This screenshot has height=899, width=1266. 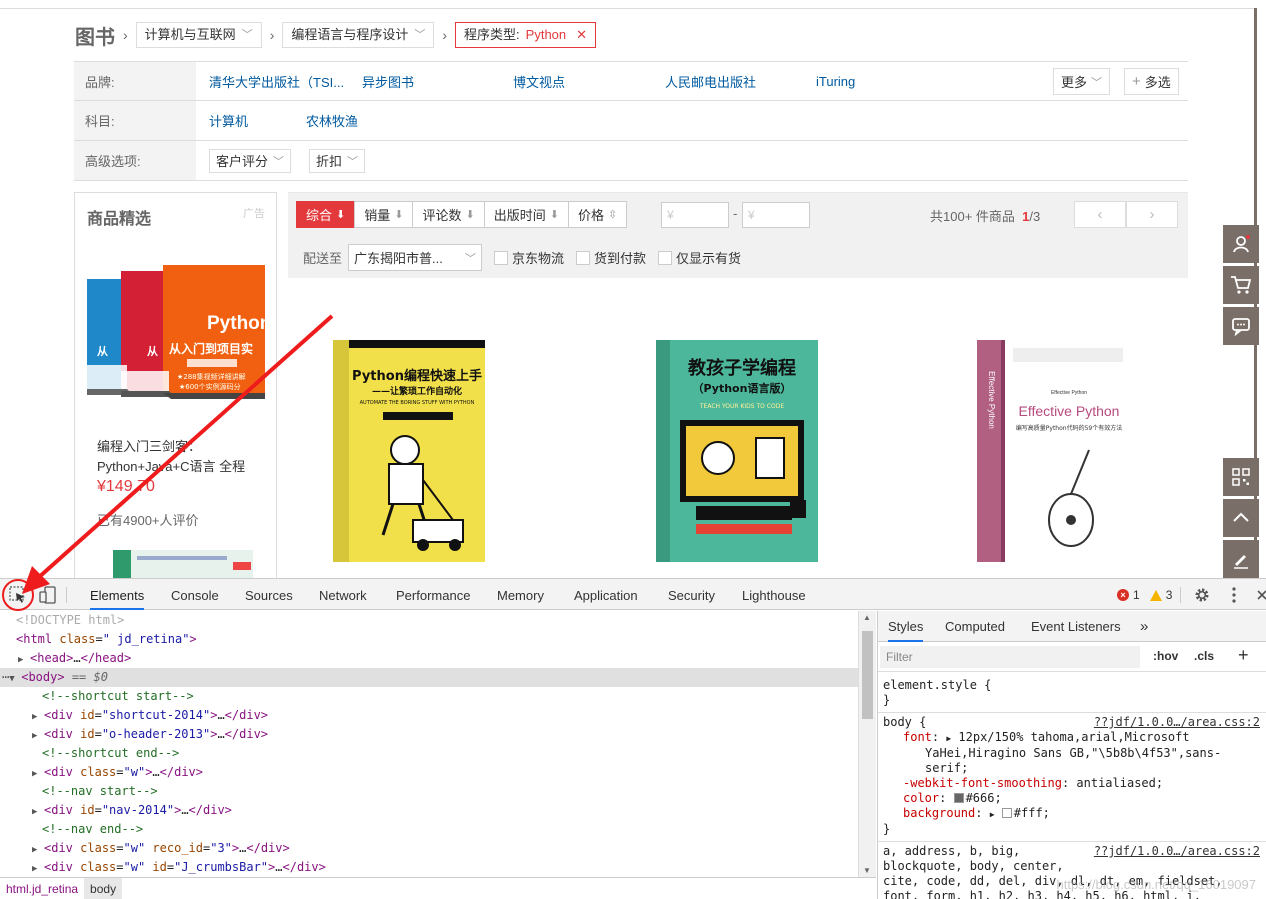 I want to click on dom-node-selected: ⋯▼ <body> == $0, so click(x=429, y=677).